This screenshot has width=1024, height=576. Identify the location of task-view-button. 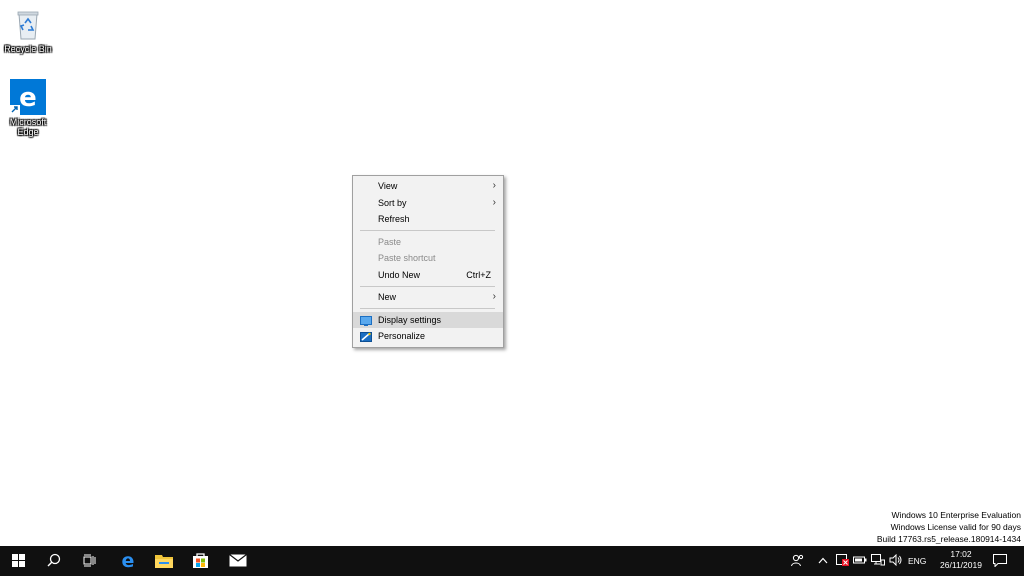
(90, 561).